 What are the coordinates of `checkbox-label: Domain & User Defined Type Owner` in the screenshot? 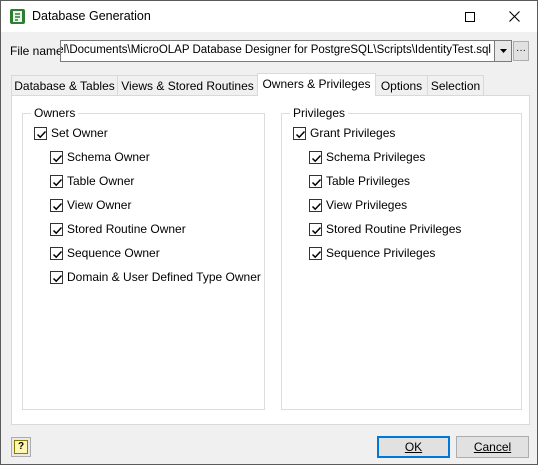 It's located at (164, 277).